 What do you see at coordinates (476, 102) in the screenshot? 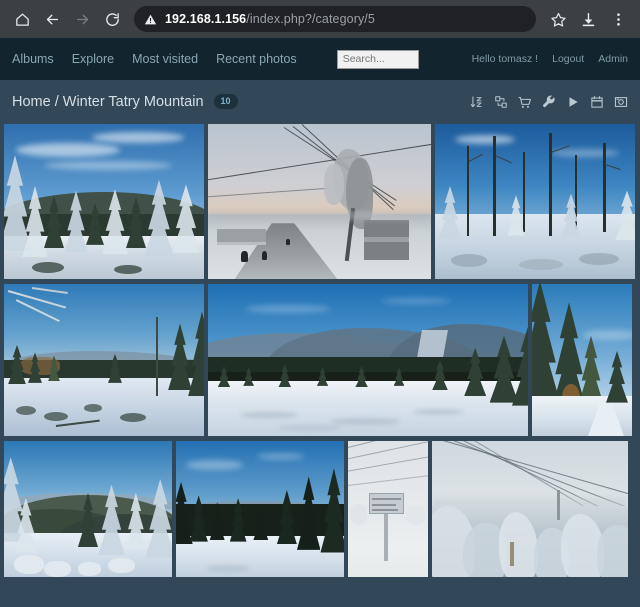
I see `sort-order-icon` at bounding box center [476, 102].